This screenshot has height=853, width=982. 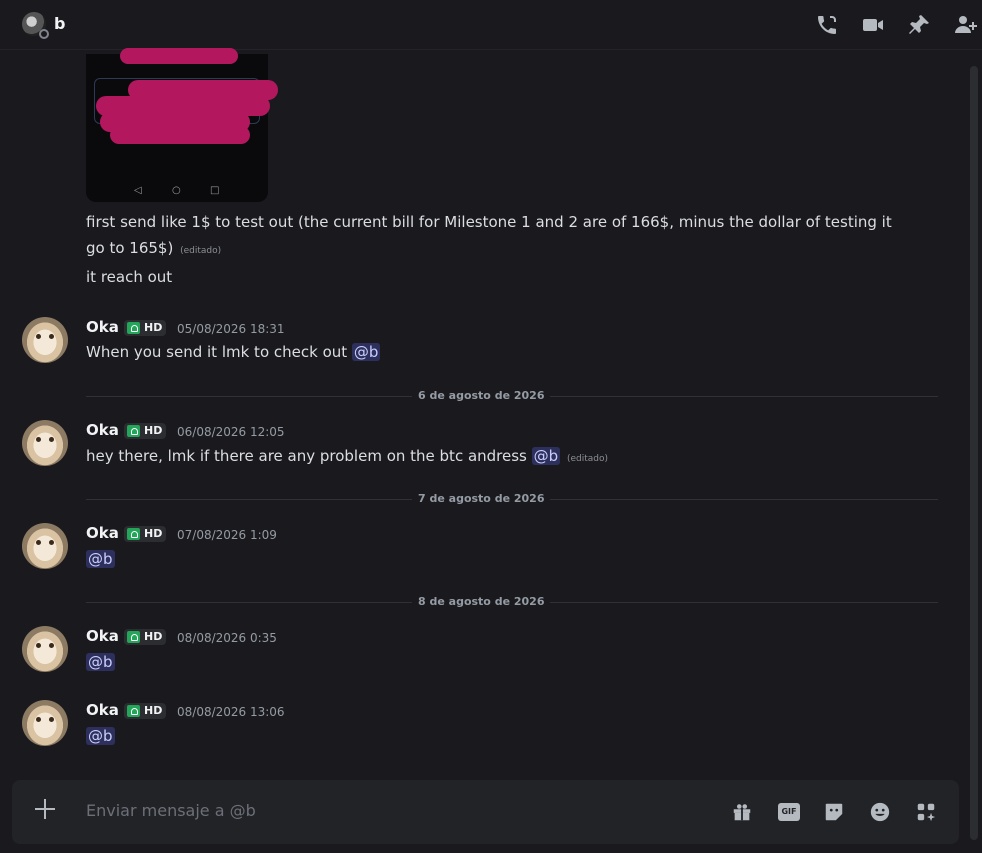 What do you see at coordinates (481, 498) in the screenshot?
I see `date-divider-label: 7 de agosto de 2026` at bounding box center [481, 498].